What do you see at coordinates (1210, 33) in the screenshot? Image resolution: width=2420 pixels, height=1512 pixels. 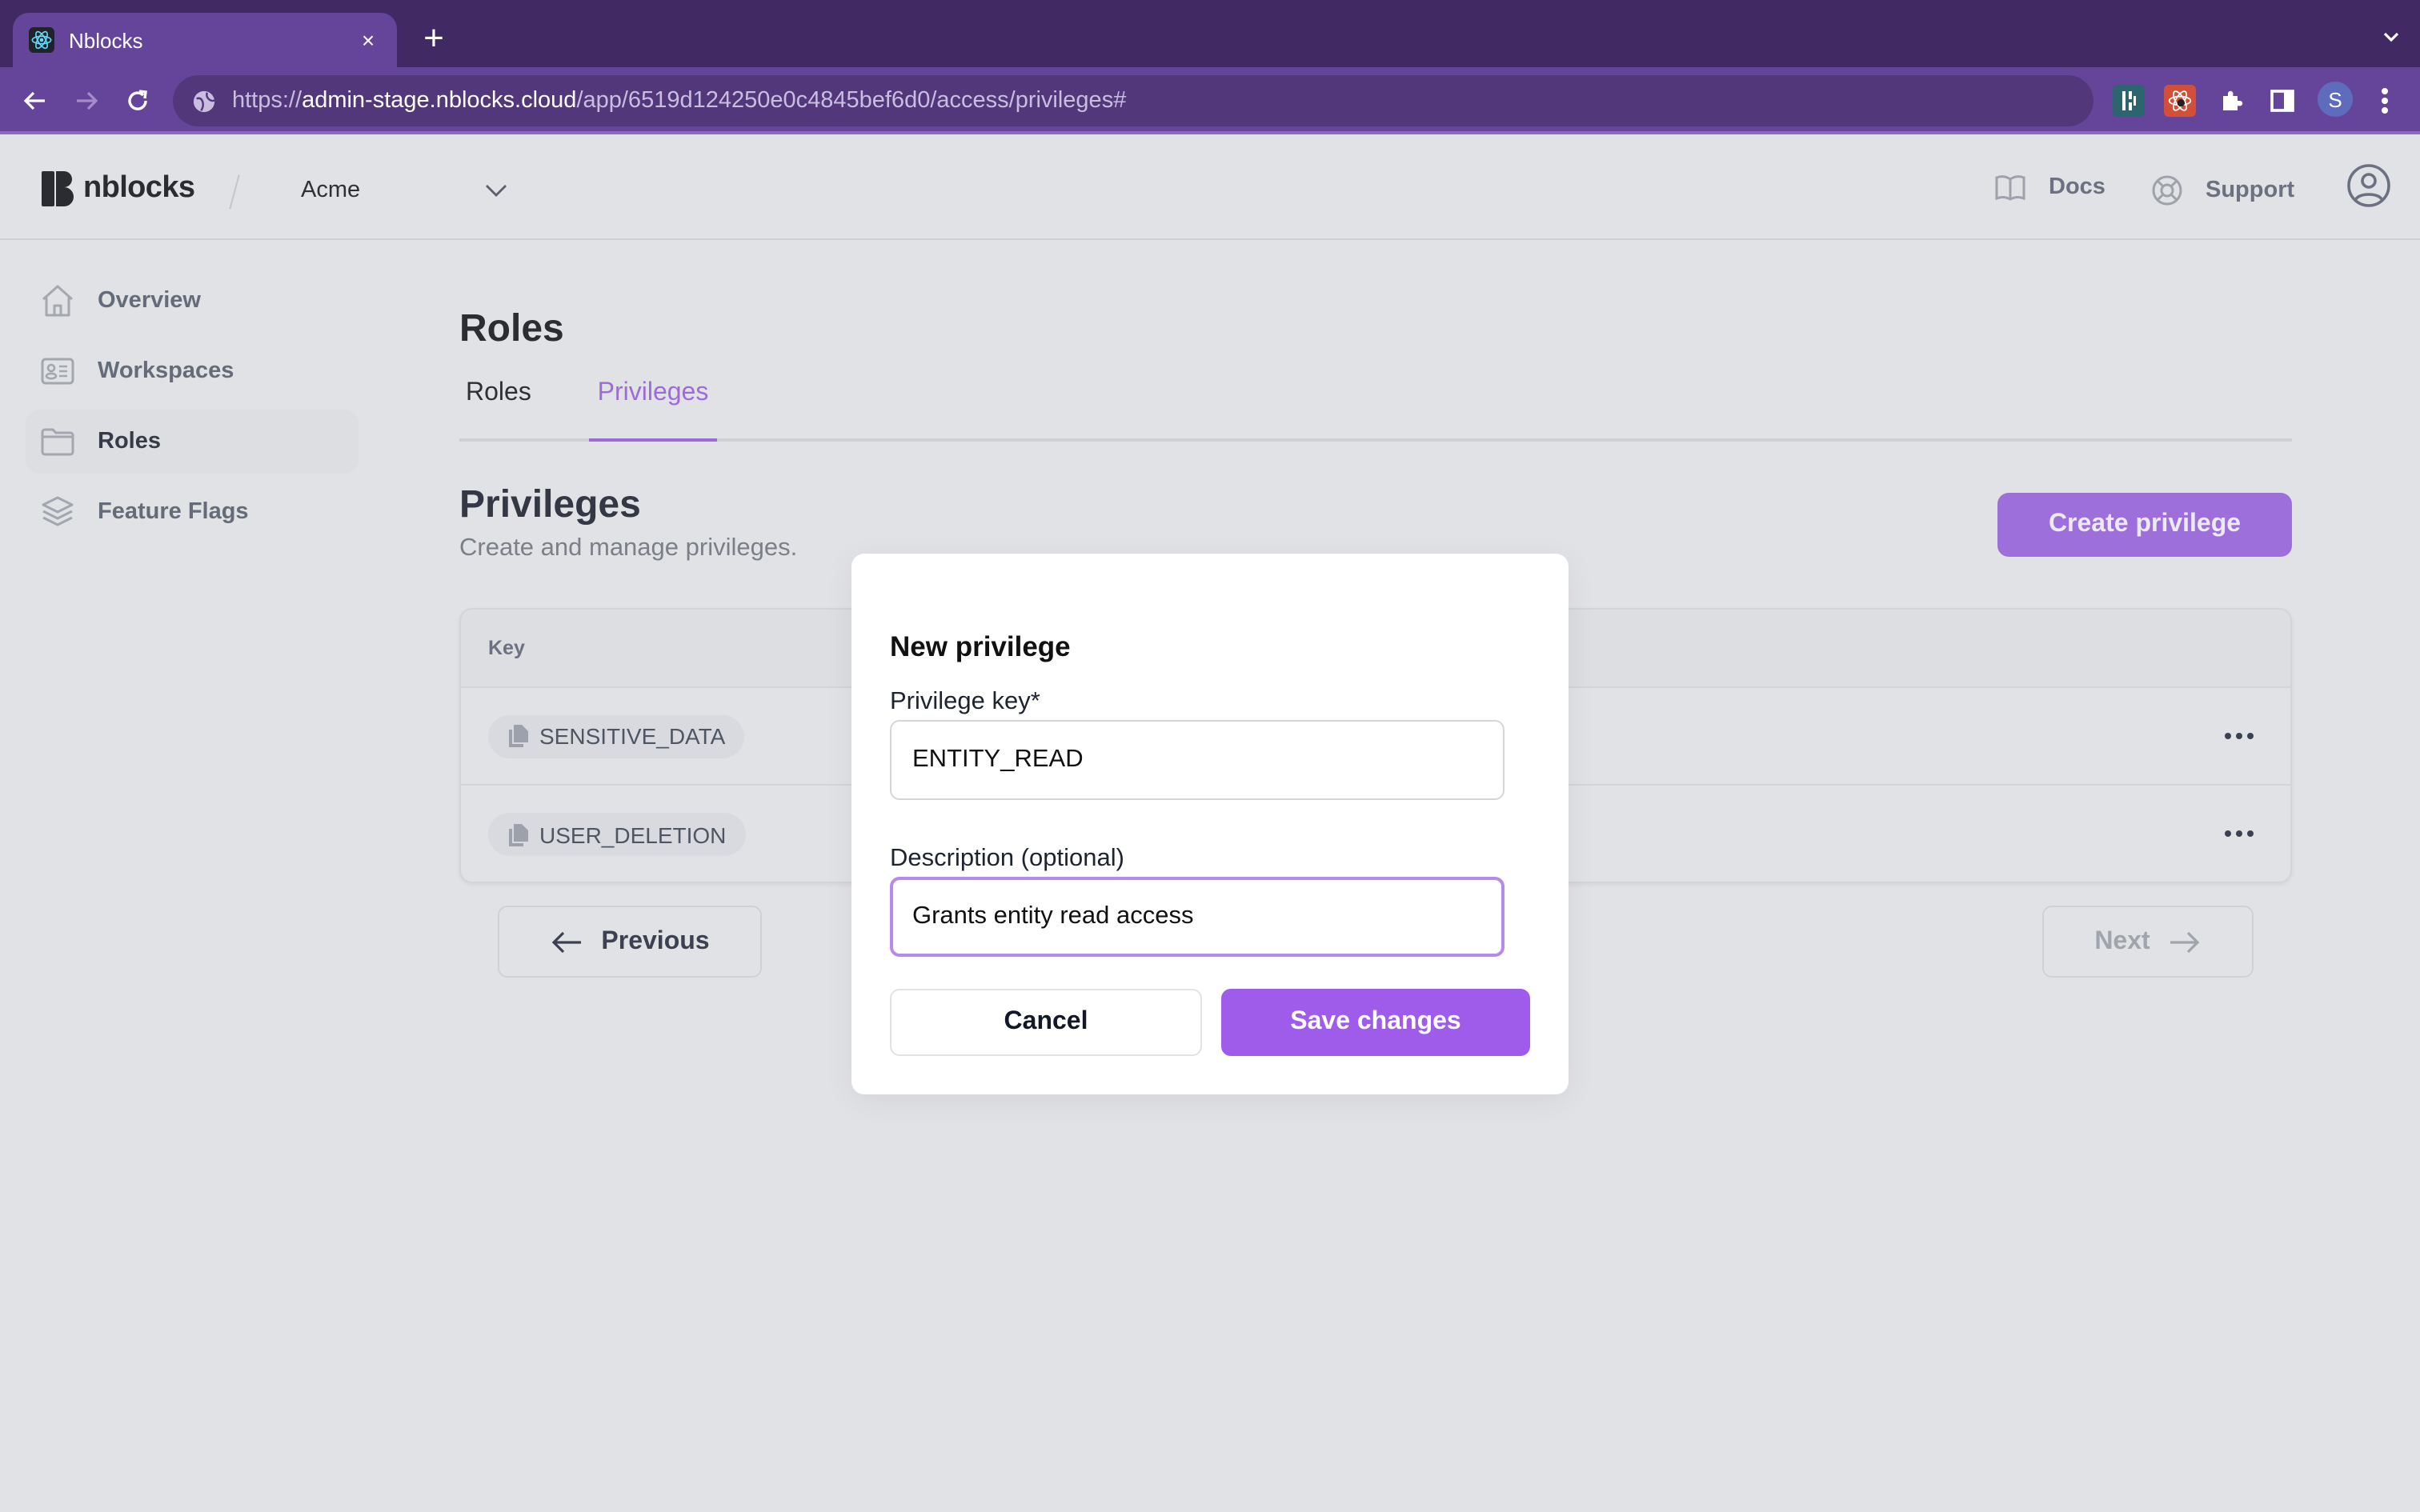 I see `browser-tab-strip: Nblocks × +` at bounding box center [1210, 33].